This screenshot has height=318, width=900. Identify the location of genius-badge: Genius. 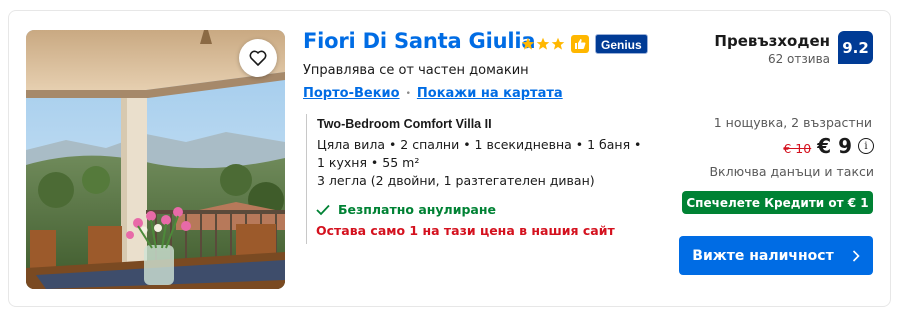
(621, 44).